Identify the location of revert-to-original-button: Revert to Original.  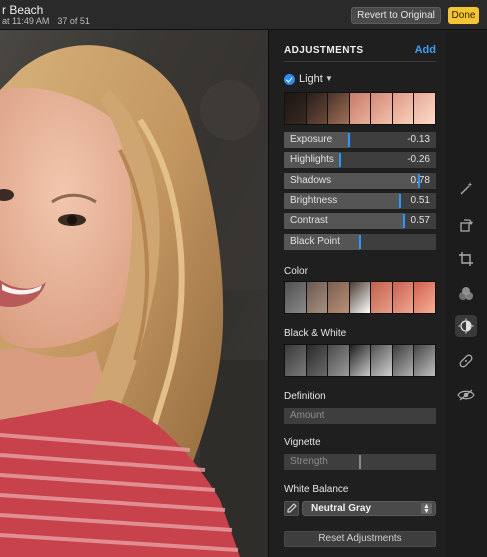
(396, 15).